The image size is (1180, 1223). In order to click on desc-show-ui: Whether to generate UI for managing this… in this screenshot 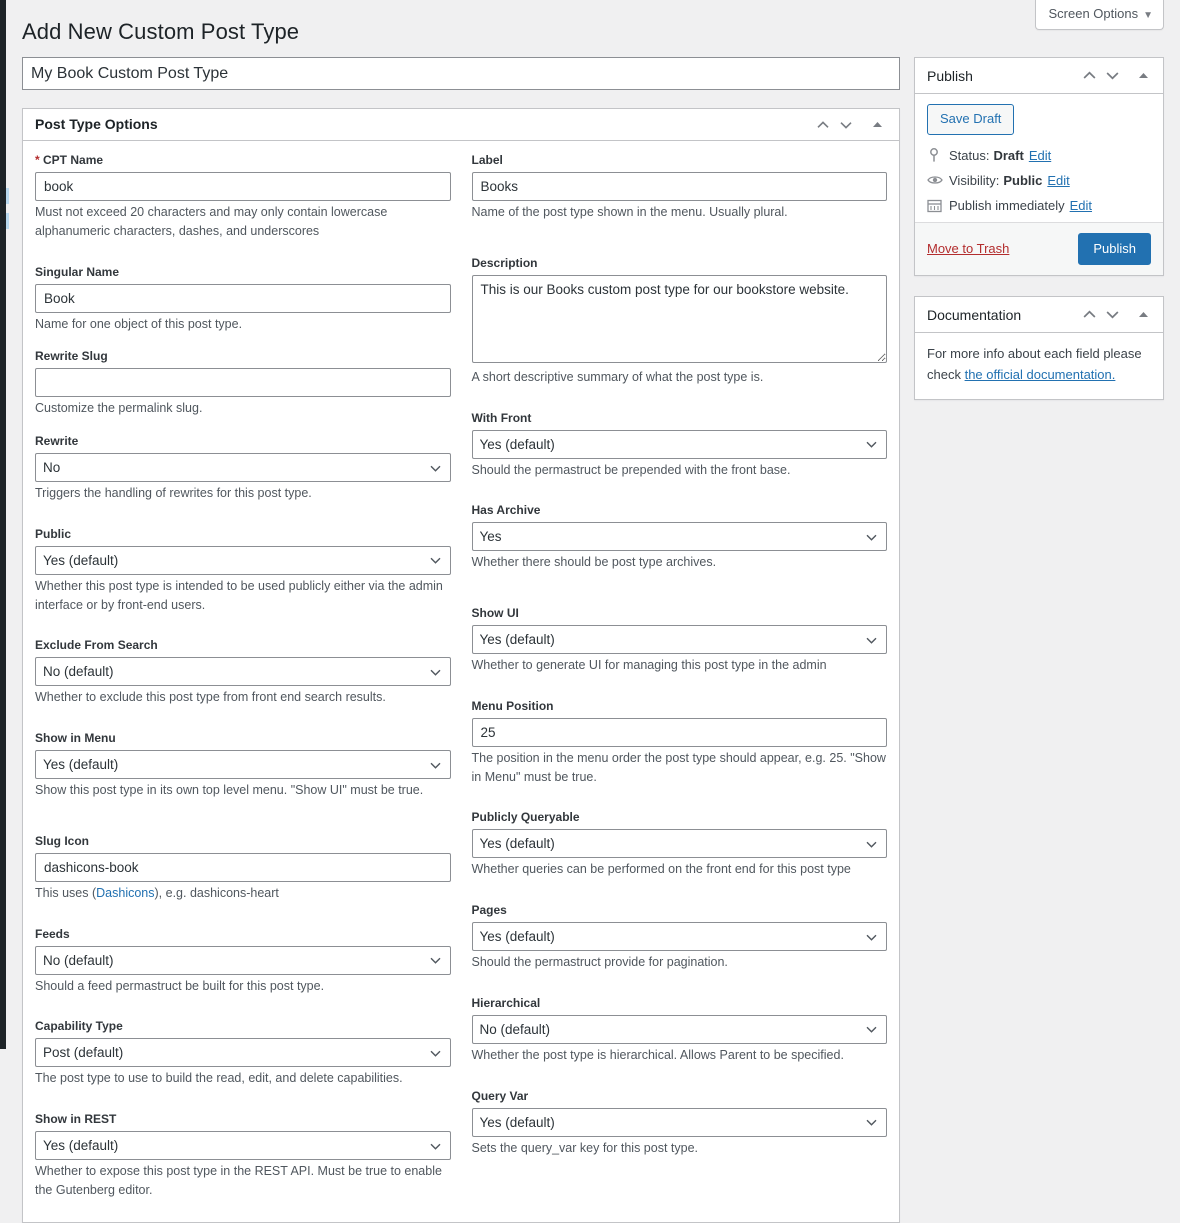, I will do `click(649, 665)`.